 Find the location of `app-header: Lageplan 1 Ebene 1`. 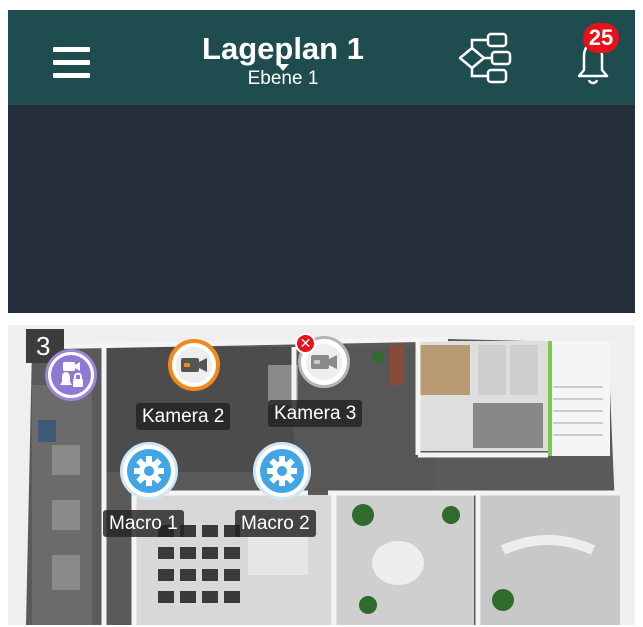

app-header: Lageplan 1 Ebene 1 is located at coordinates (321, 57).